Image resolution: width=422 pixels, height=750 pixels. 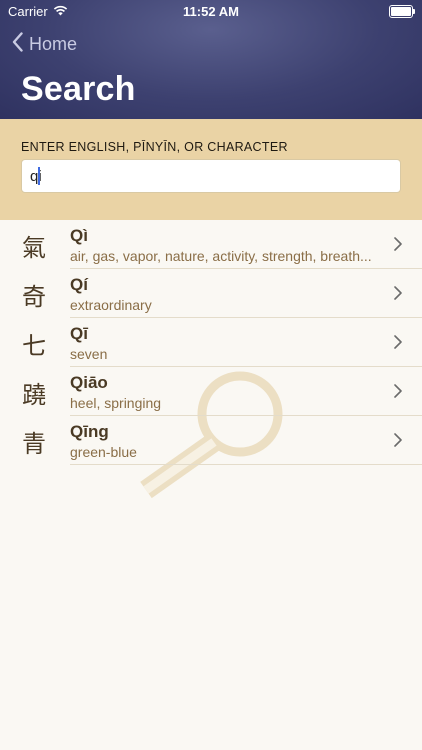 I want to click on status-bar: Carrier 11:52 AM, so click(x=211, y=11).